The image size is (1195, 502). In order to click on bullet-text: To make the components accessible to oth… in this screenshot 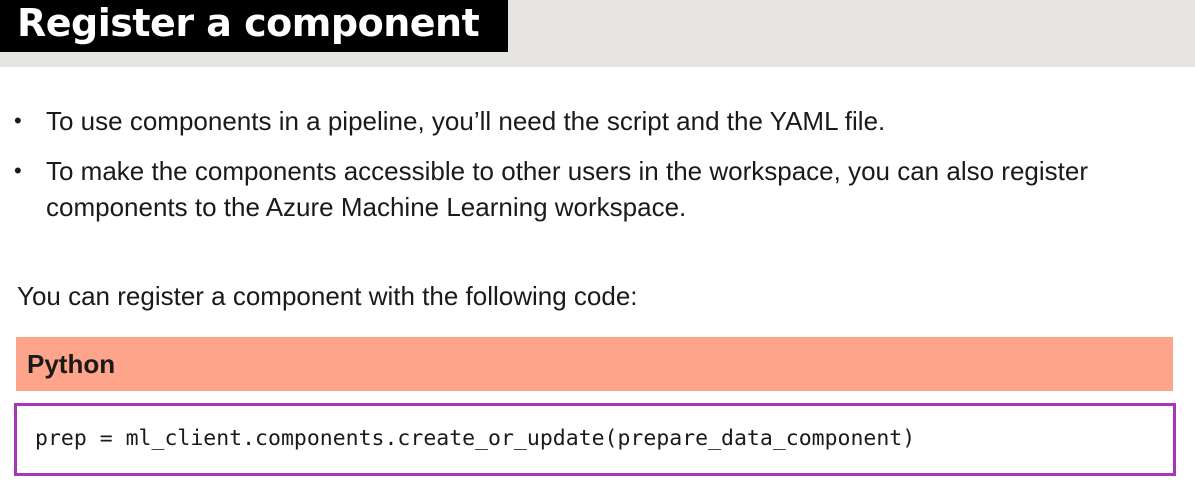, I will do `click(567, 189)`.